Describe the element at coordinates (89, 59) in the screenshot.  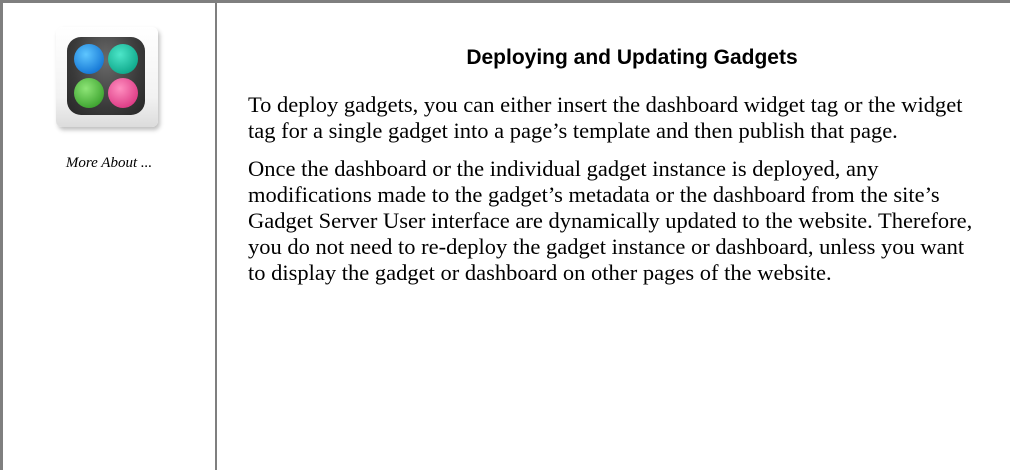
I see `blue-dot-icon` at that location.